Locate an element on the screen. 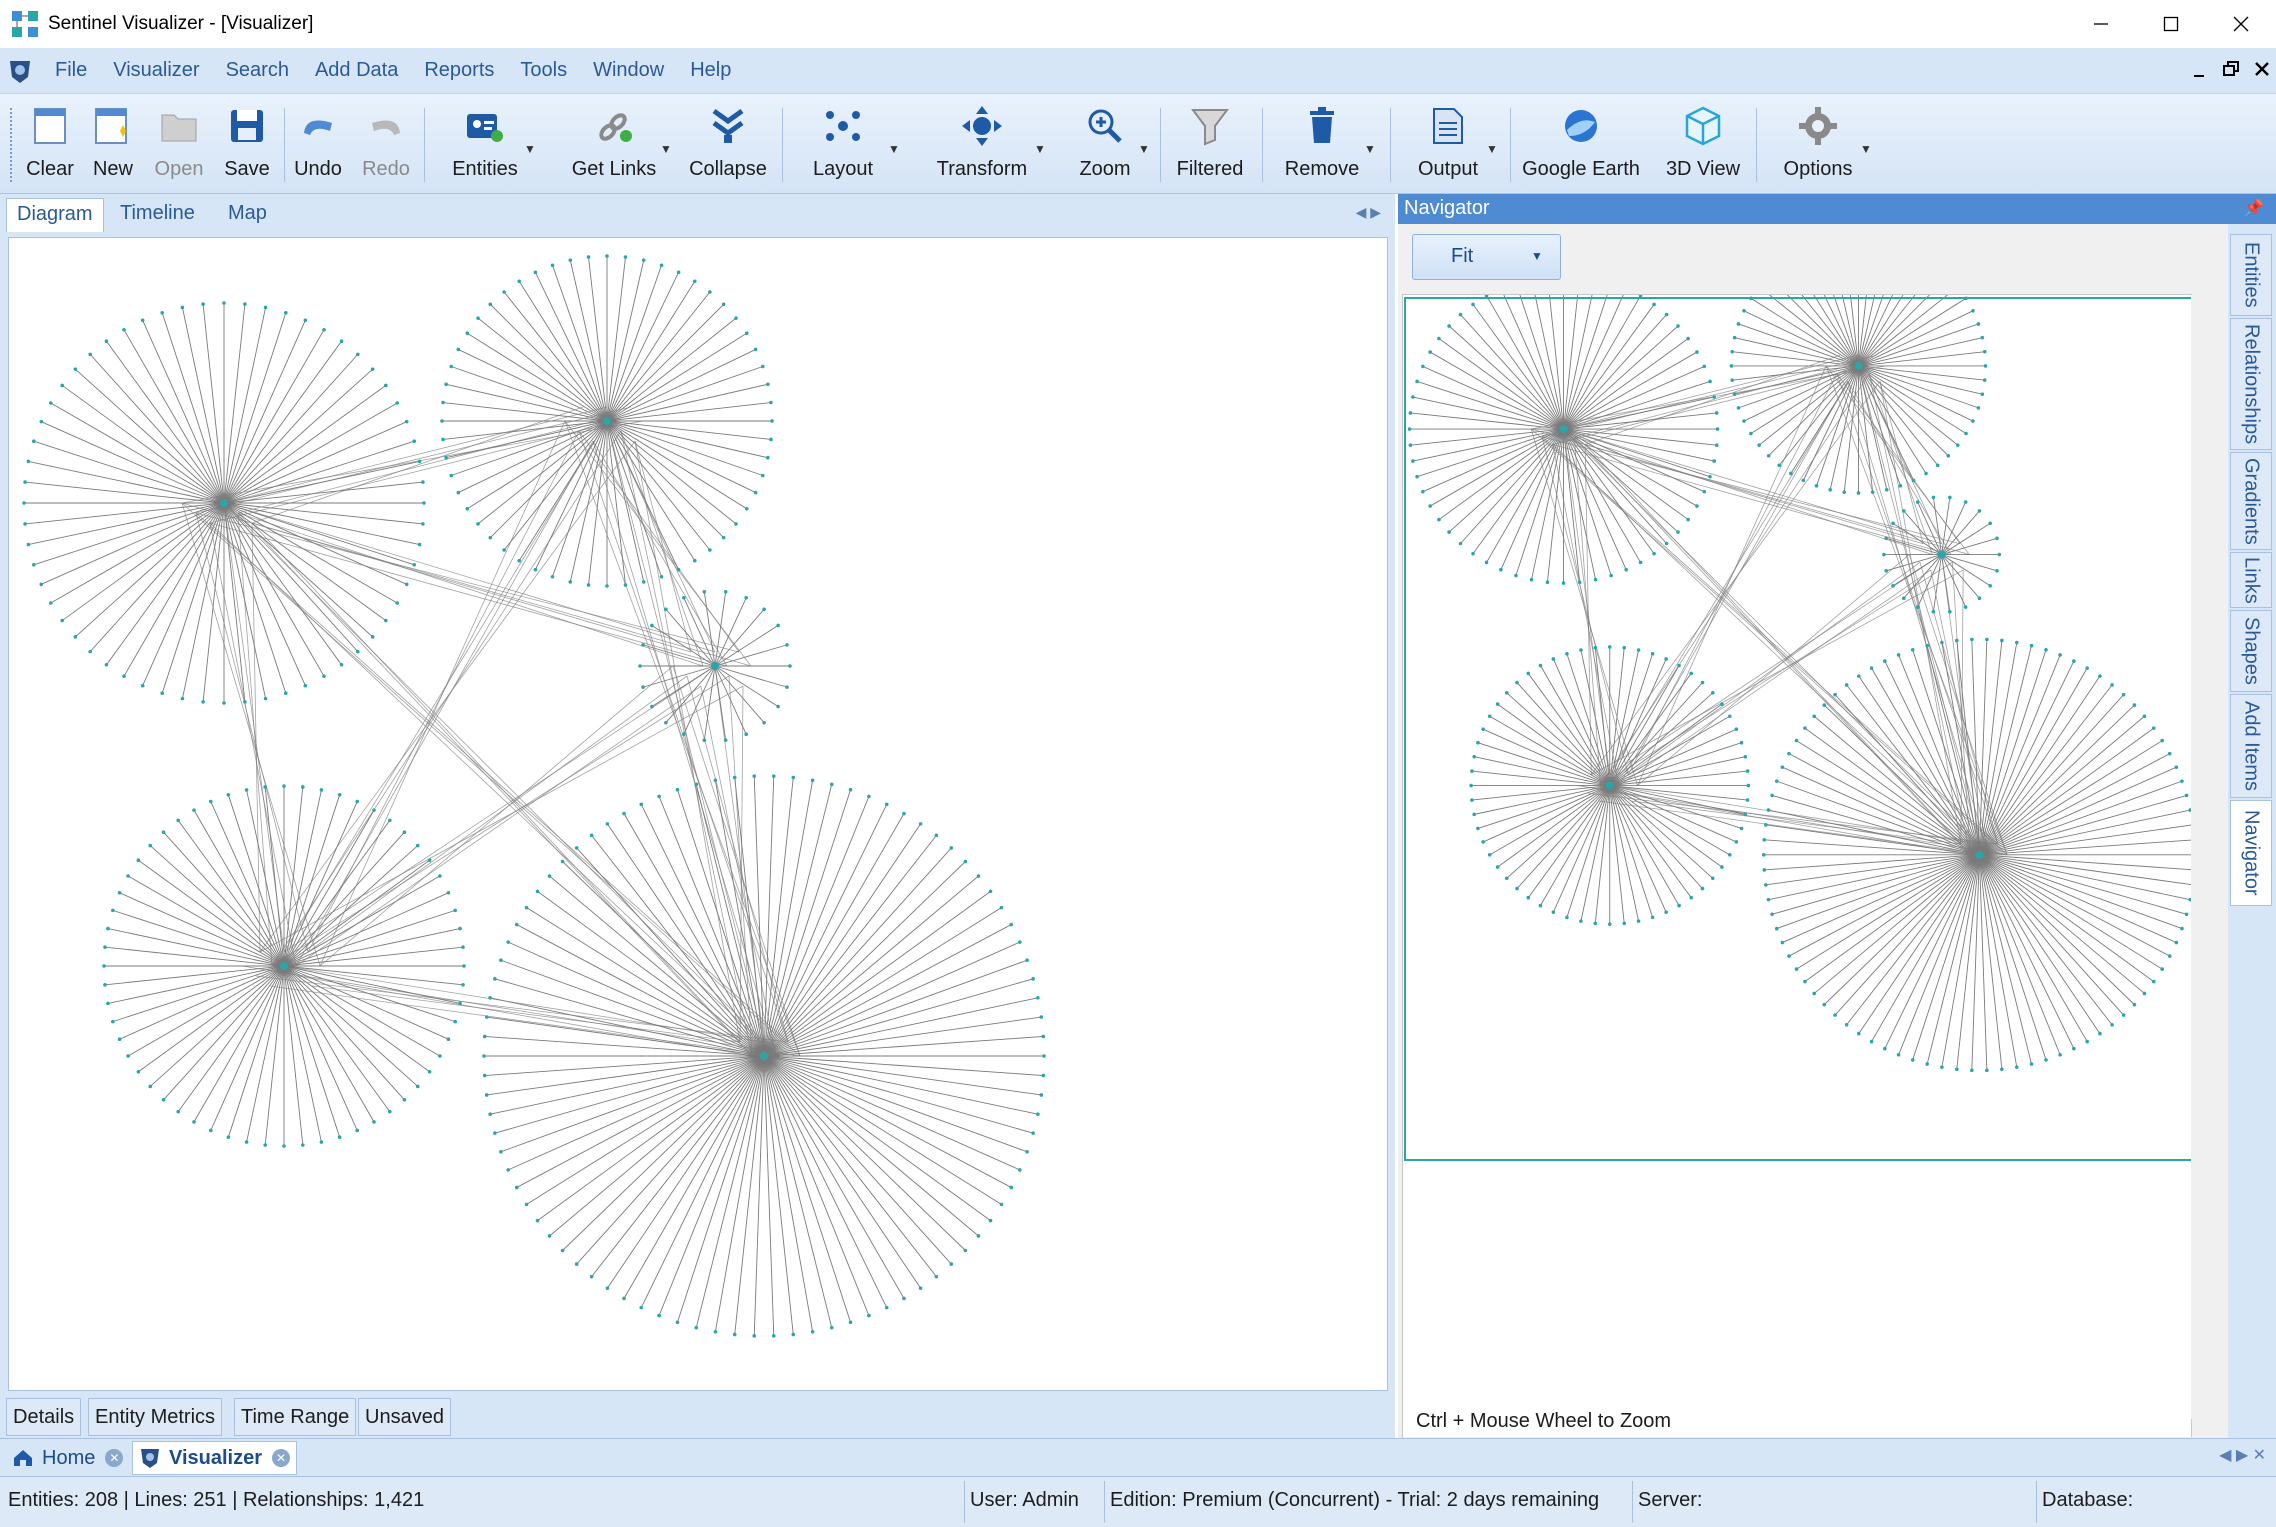  zoom-button: Zoom is located at coordinates (1105, 146).